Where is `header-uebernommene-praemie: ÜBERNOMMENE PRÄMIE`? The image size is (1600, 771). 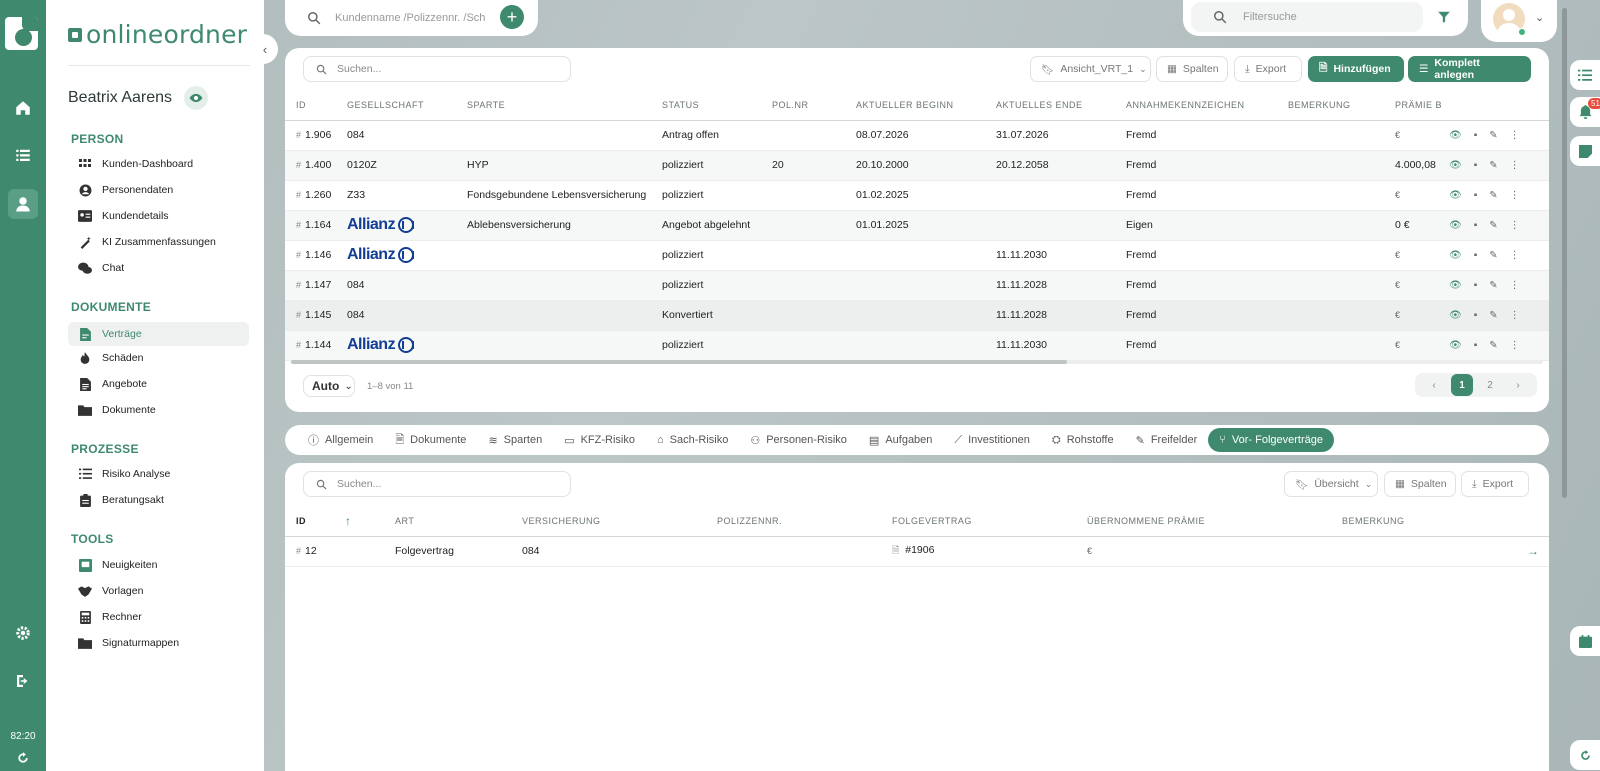
header-uebernommene-praemie: ÜBERNOMMENE PRÄMIE is located at coordinates (1214, 521).